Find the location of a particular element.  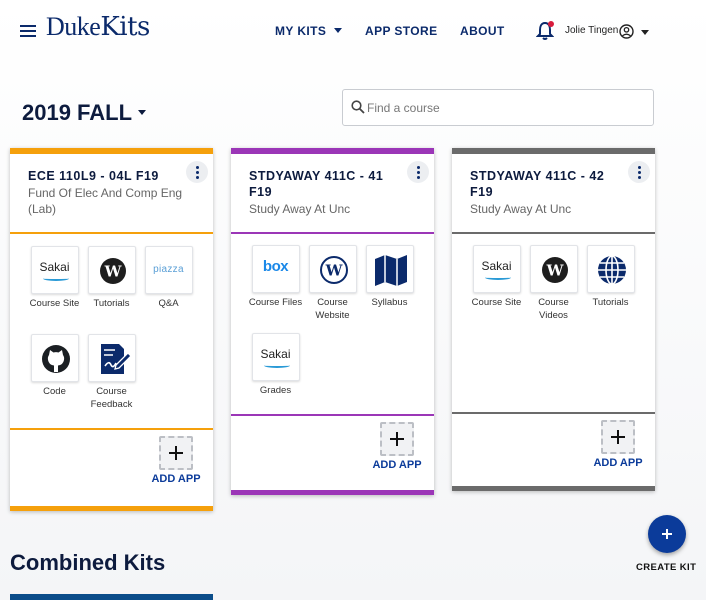

kit-card-header: STDYAWAY 411C - 41 F19 Study Away At Unc is located at coordinates (332, 194).